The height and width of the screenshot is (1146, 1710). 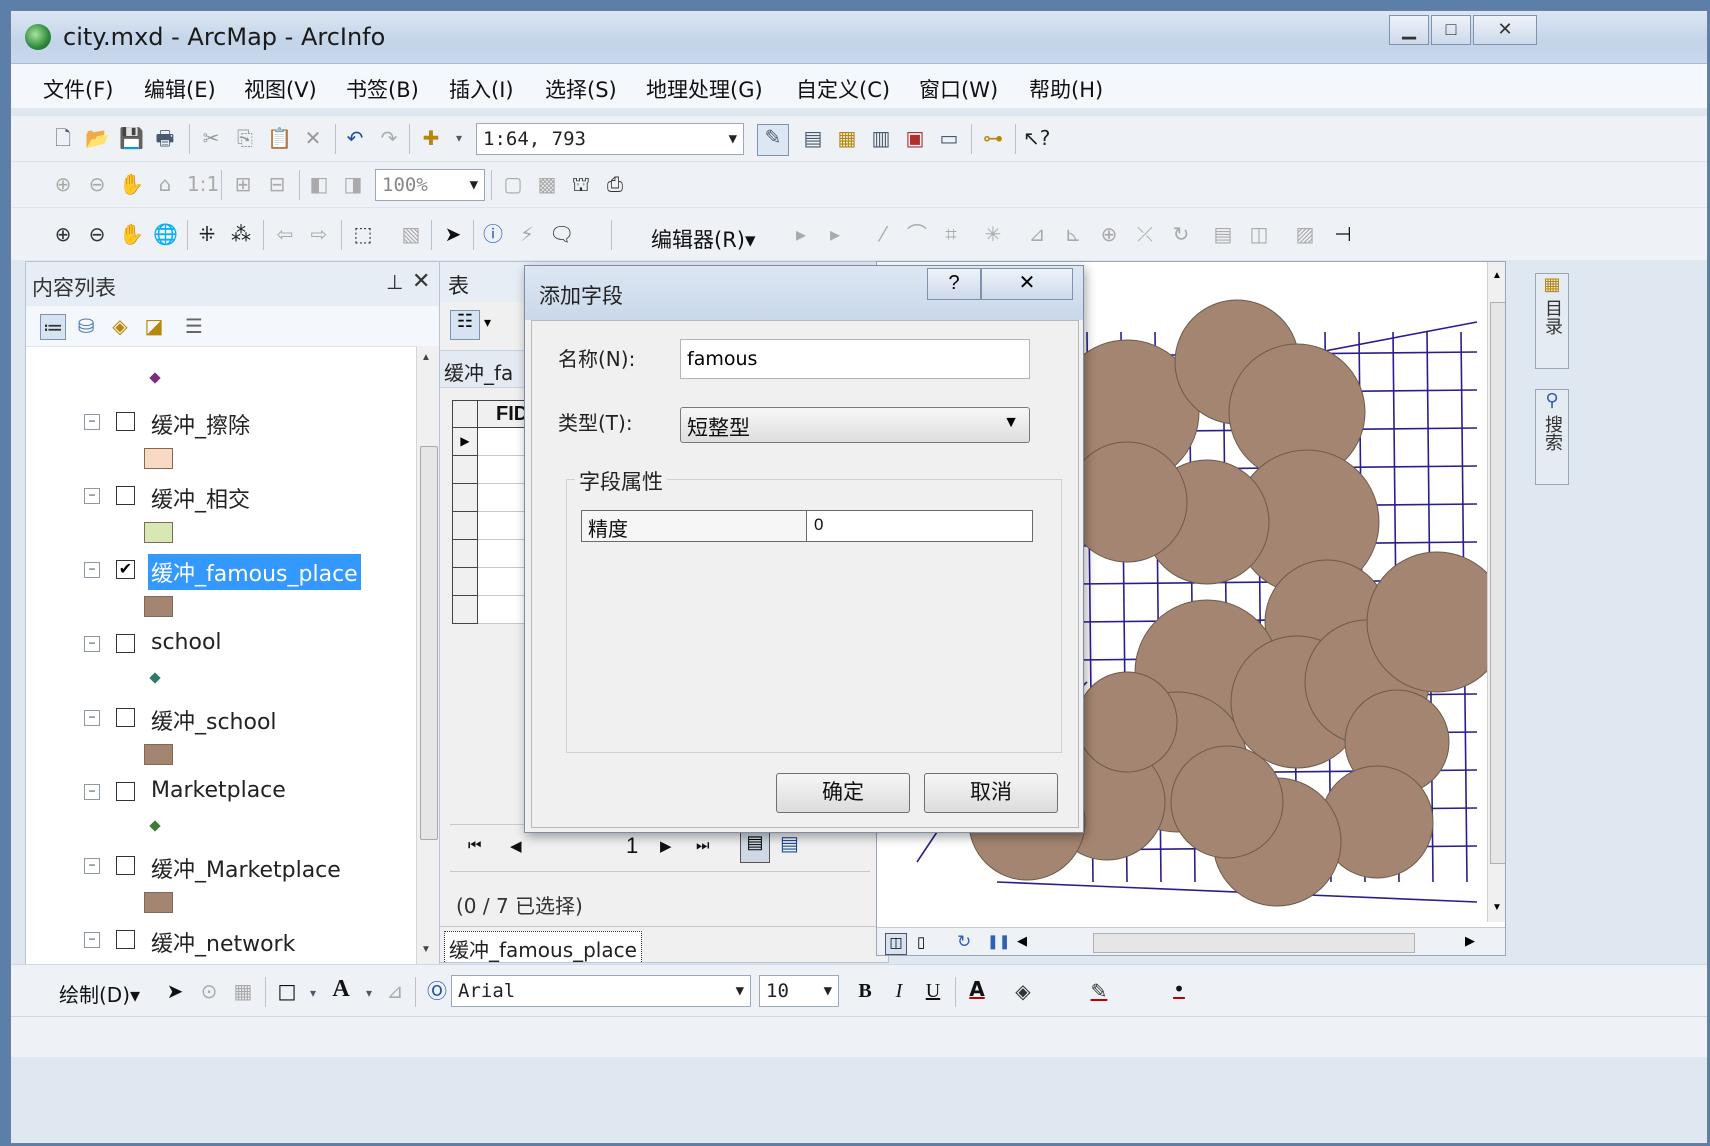 I want to click on font-combo: Arial ▼, so click(x=601, y=991).